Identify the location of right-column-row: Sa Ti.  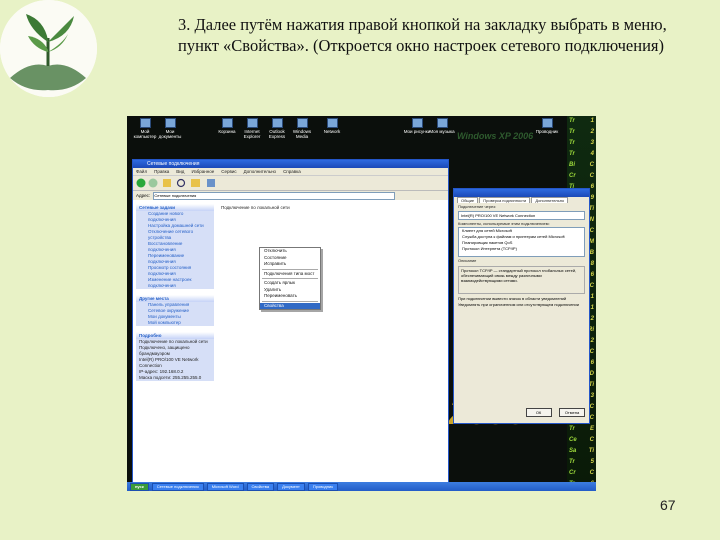
(581, 451).